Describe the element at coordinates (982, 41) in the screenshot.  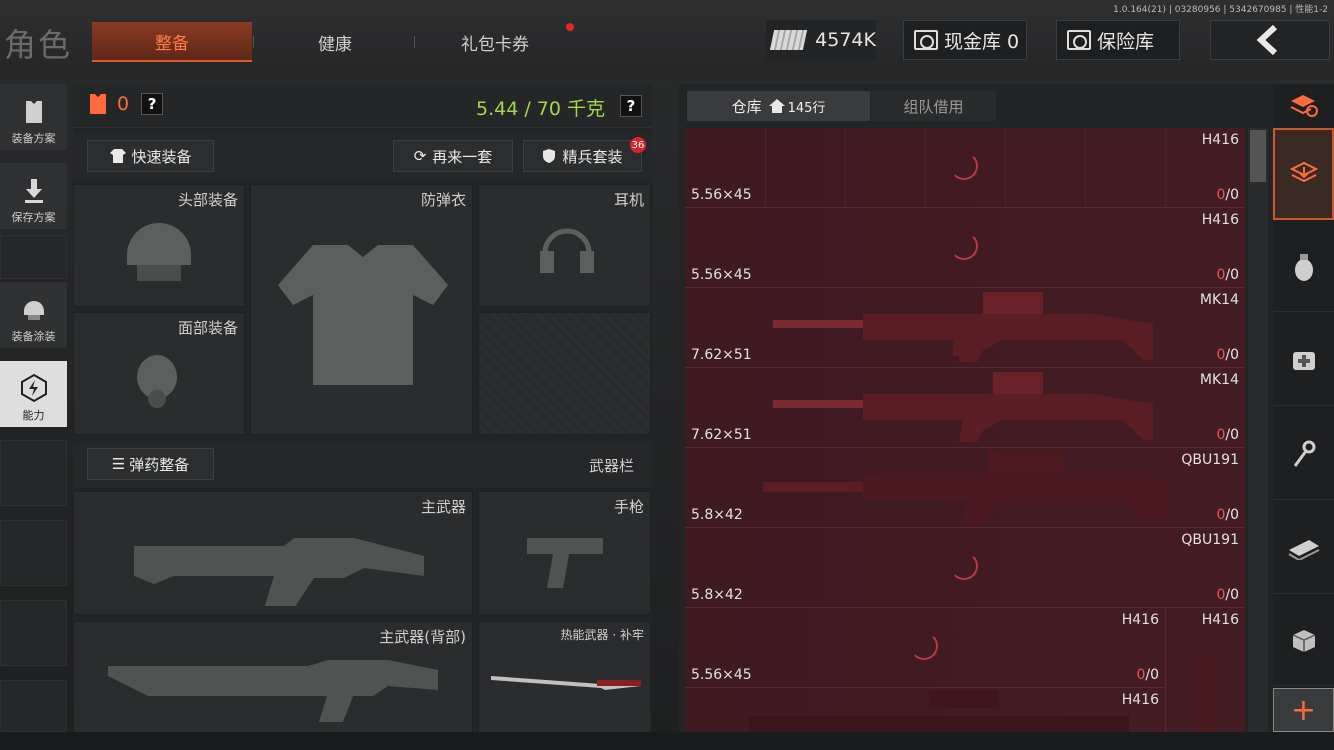
I see `vault-label: 现金库 0` at that location.